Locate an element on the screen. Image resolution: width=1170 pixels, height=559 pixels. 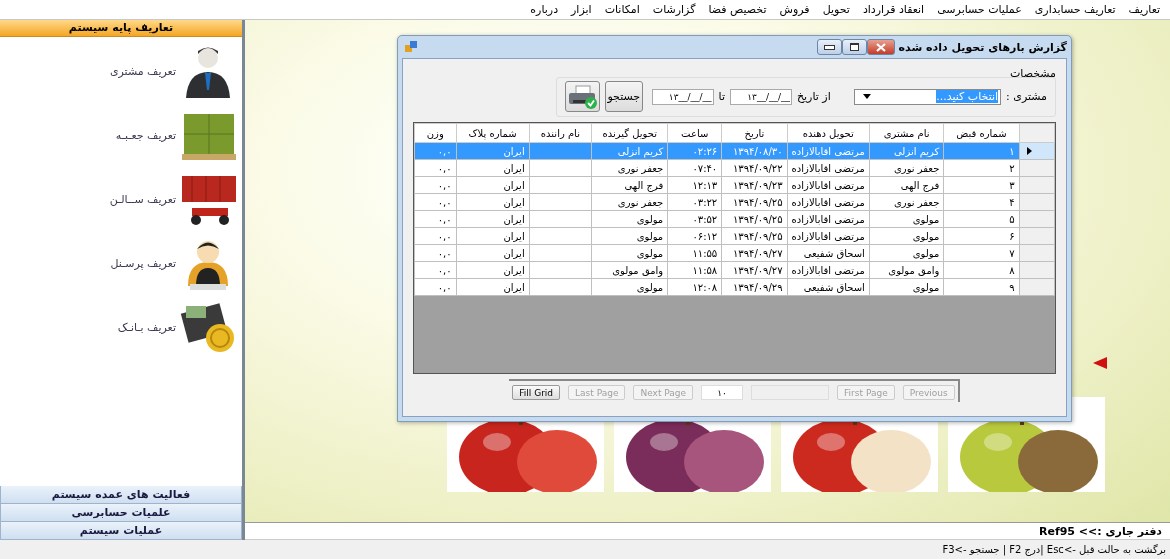
minimize-button is located at coordinates (829, 47).